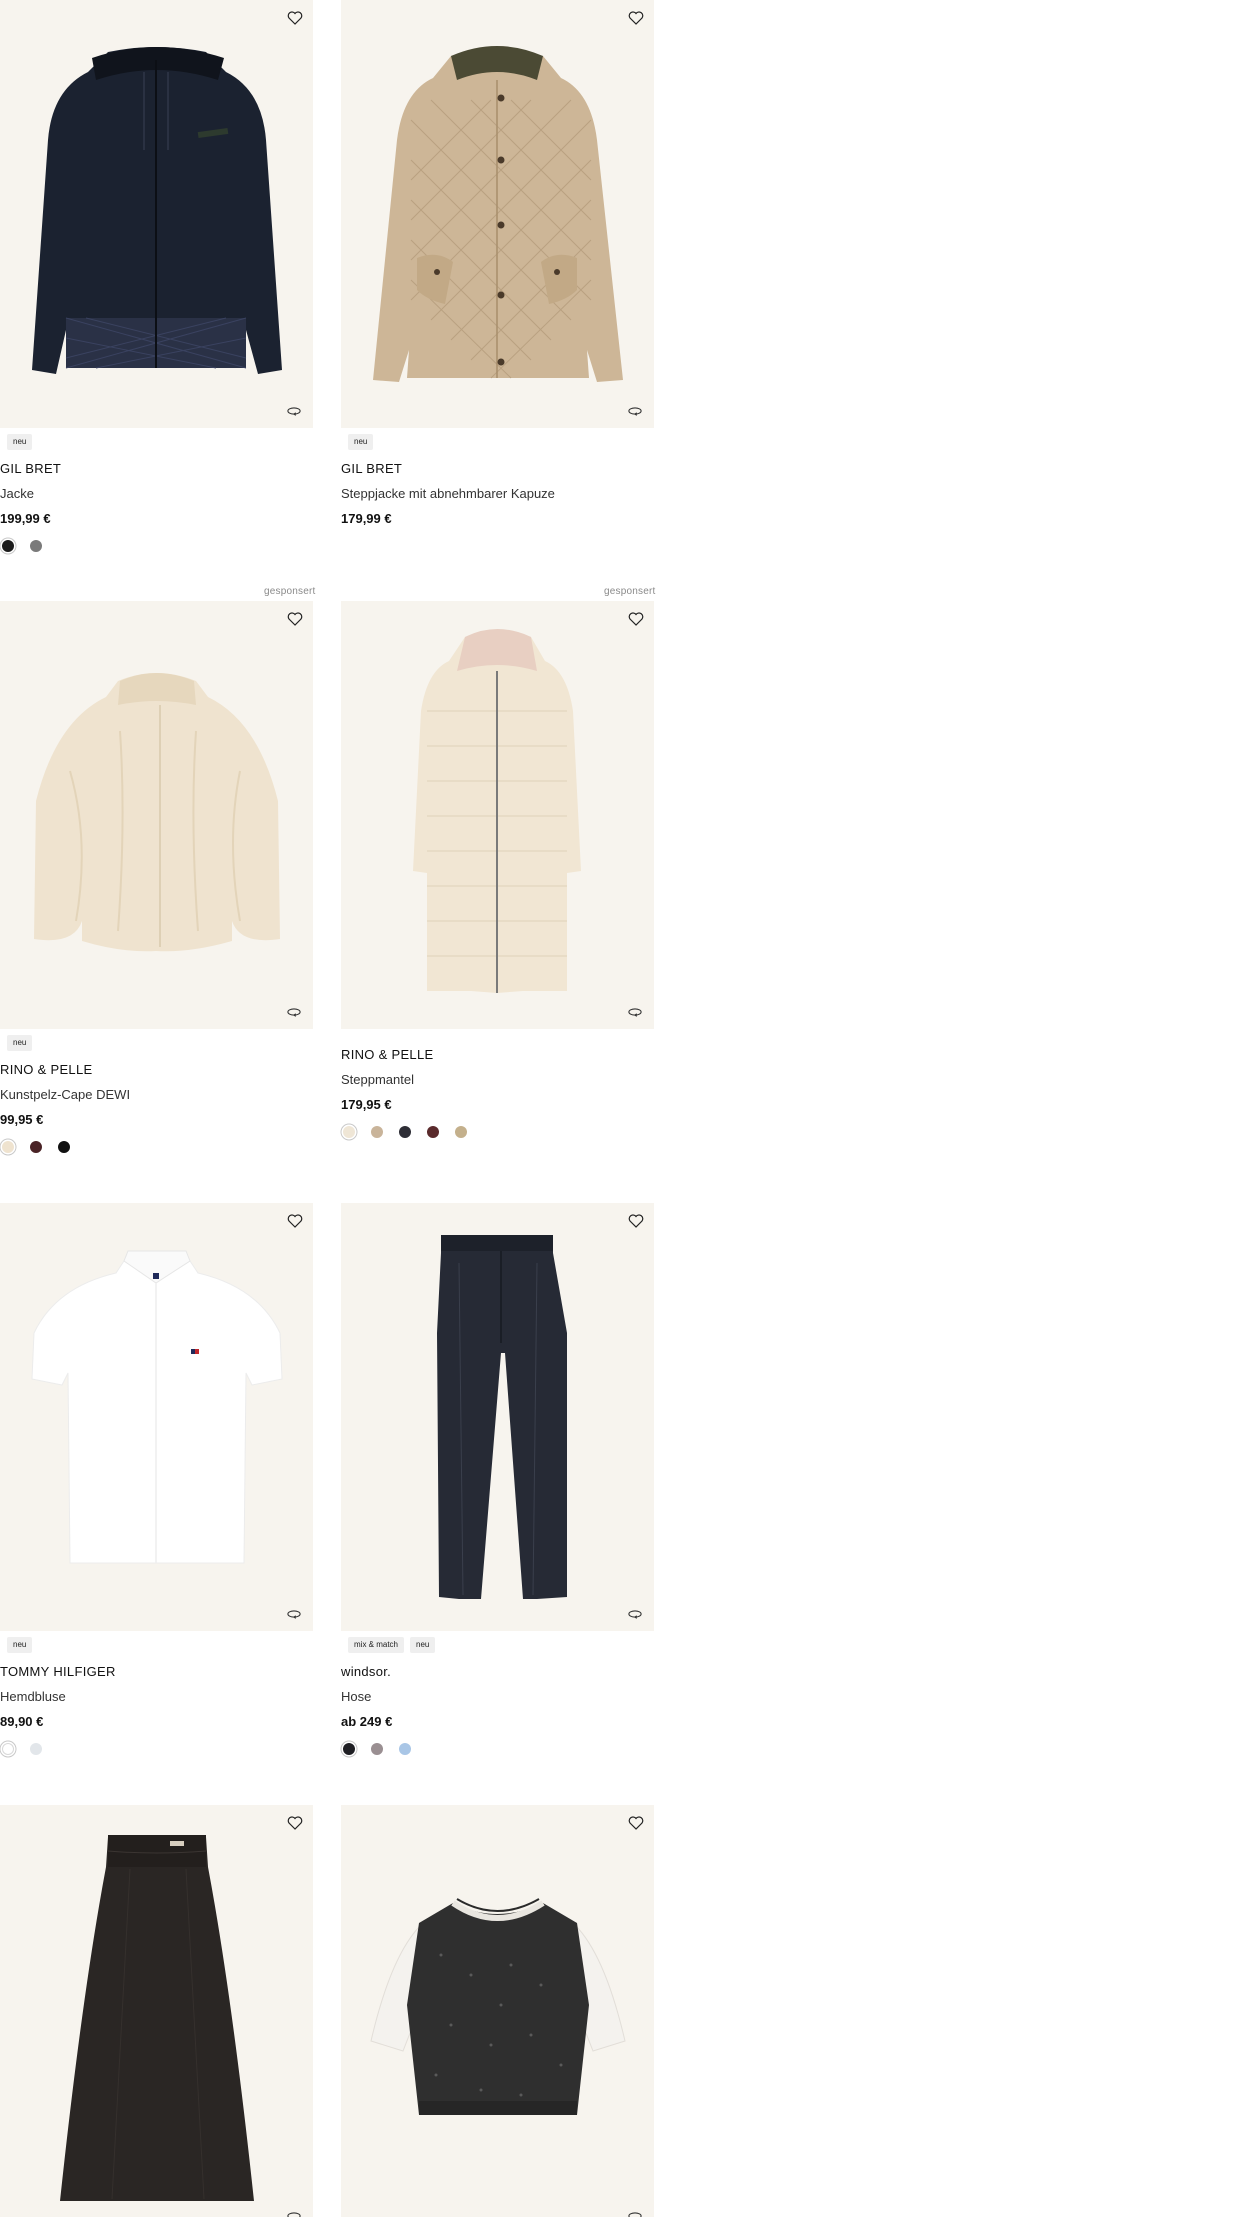 This screenshot has height=2217, width=1250. I want to click on product-name: Hose, so click(497, 1696).